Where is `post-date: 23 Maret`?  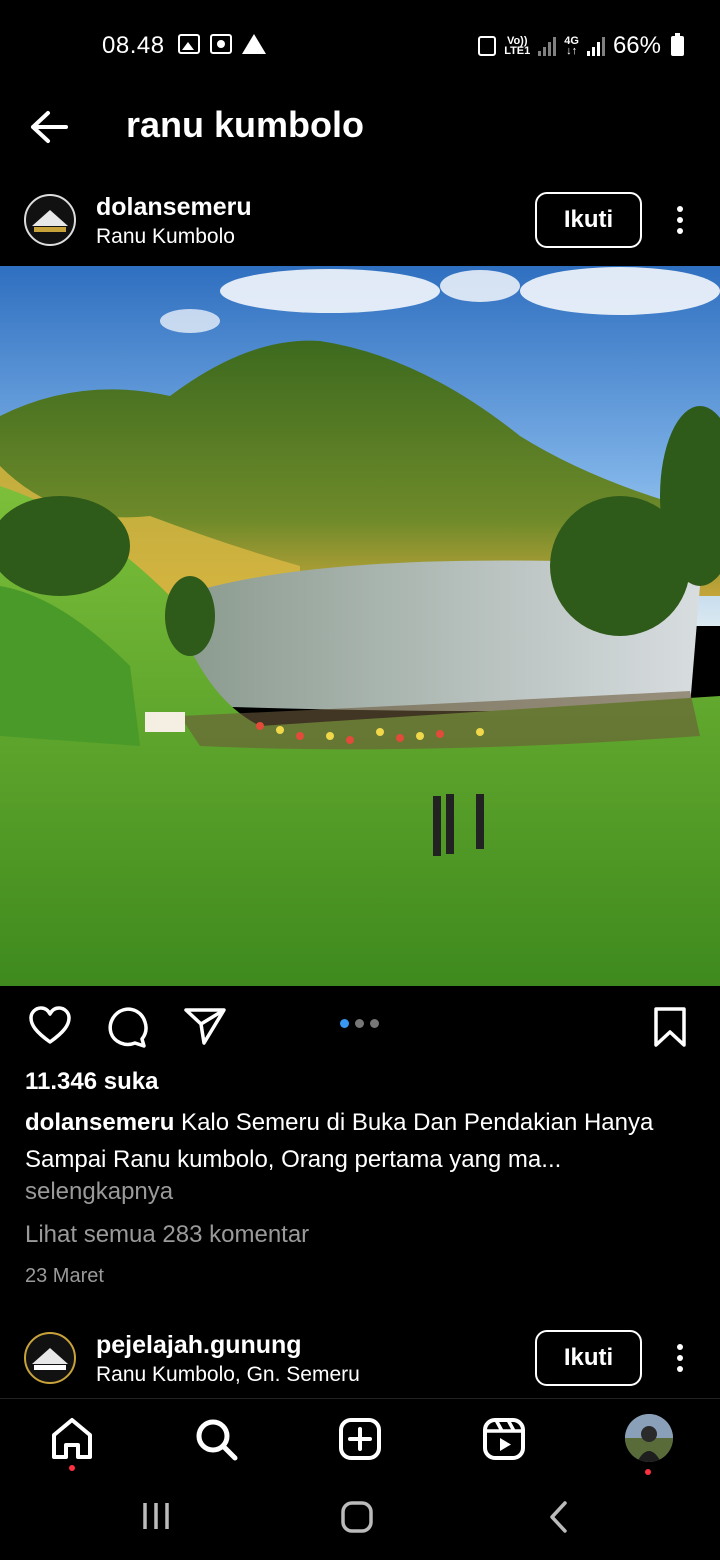 post-date: 23 Maret is located at coordinates (64, 1276).